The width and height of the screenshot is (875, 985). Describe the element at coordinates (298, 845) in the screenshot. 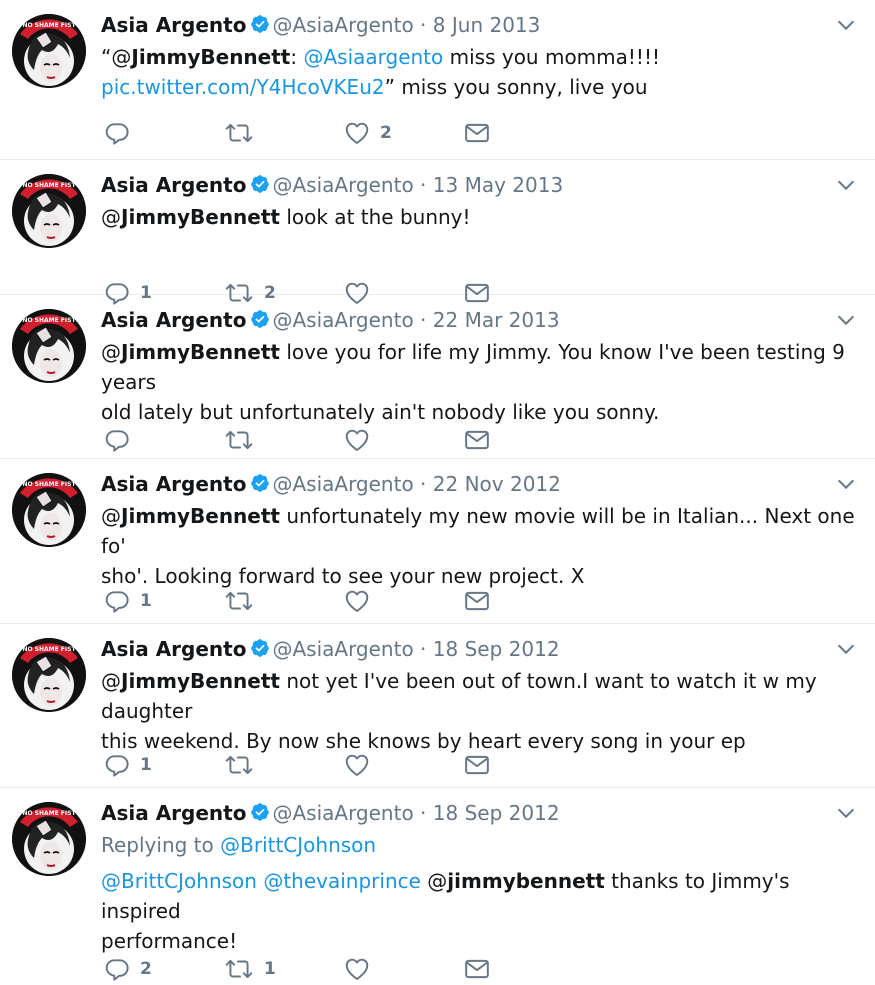

I see `replying-to-mention: @BrittCJohnson` at that location.